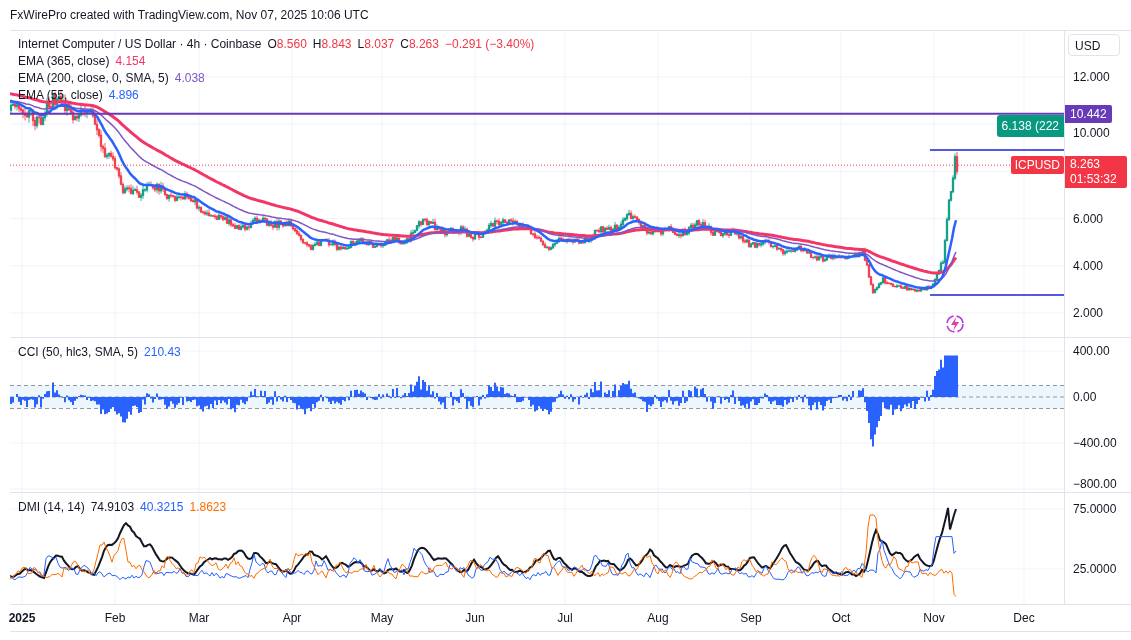 The image size is (1131, 640). Describe the element at coordinates (287, 44) in the screenshot. I see `ohlc-value: O8.560` at that location.